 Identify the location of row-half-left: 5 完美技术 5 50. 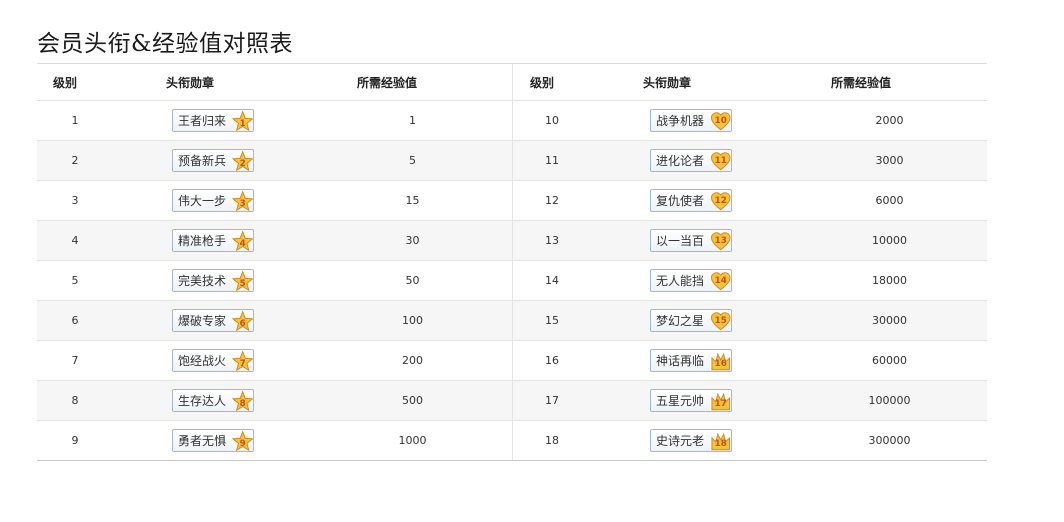
(274, 280).